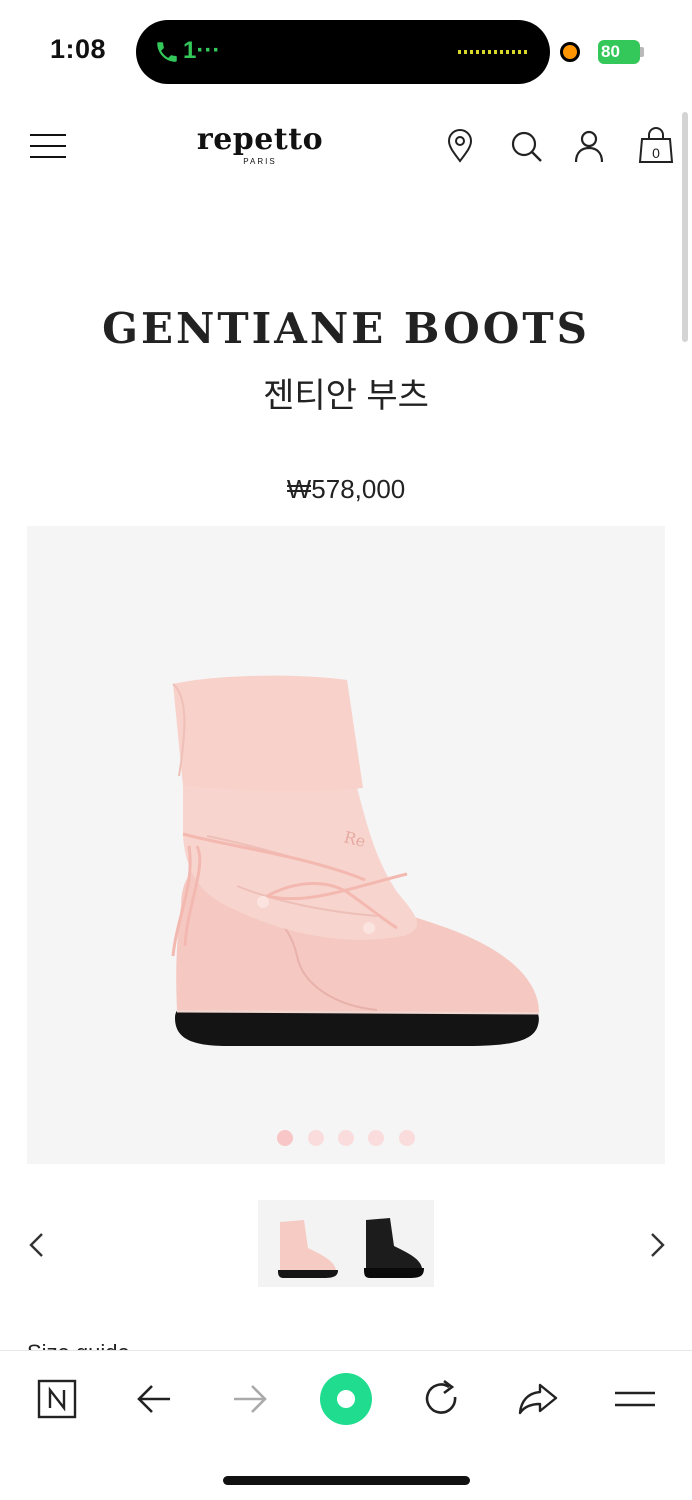 The image size is (692, 1500). Describe the element at coordinates (346, 1243) in the screenshot. I see `color-variant-strip` at that location.